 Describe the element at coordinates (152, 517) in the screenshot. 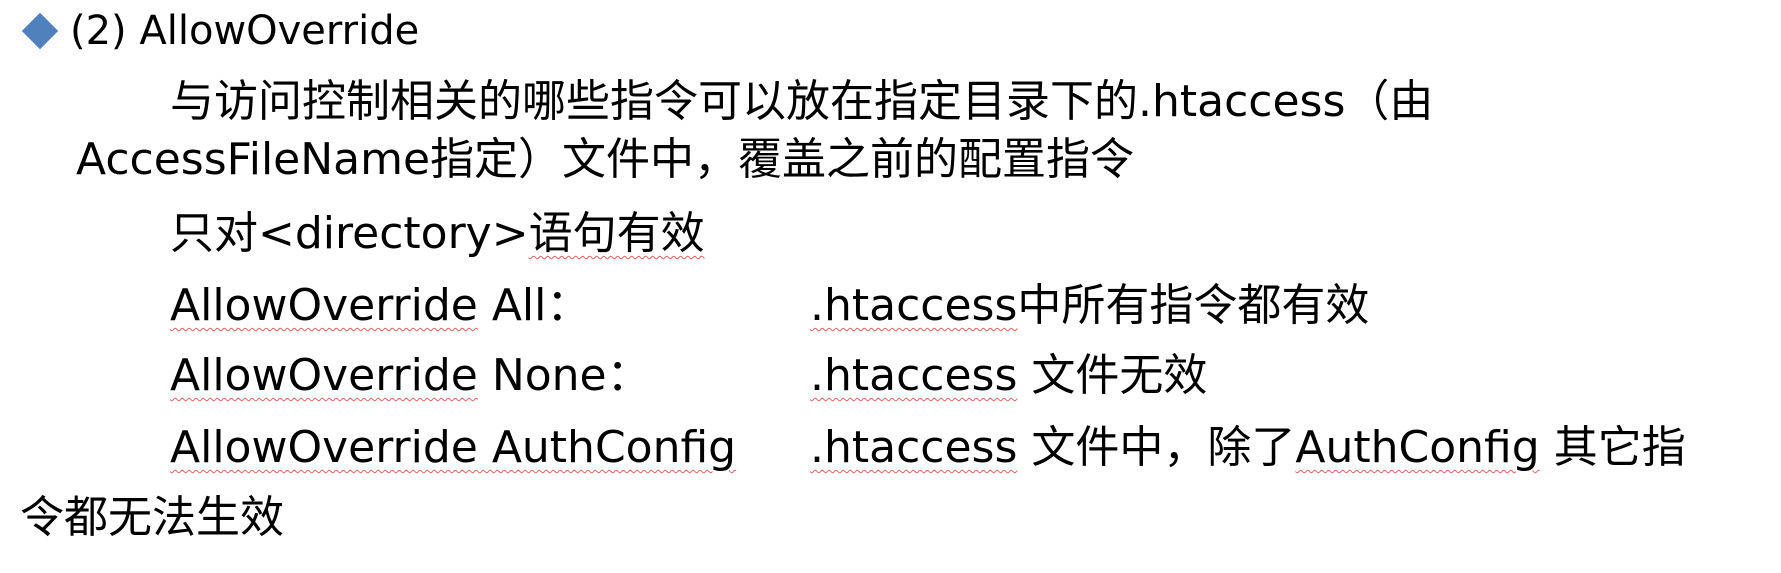

I see `continuation-line: 令都无法生效` at that location.